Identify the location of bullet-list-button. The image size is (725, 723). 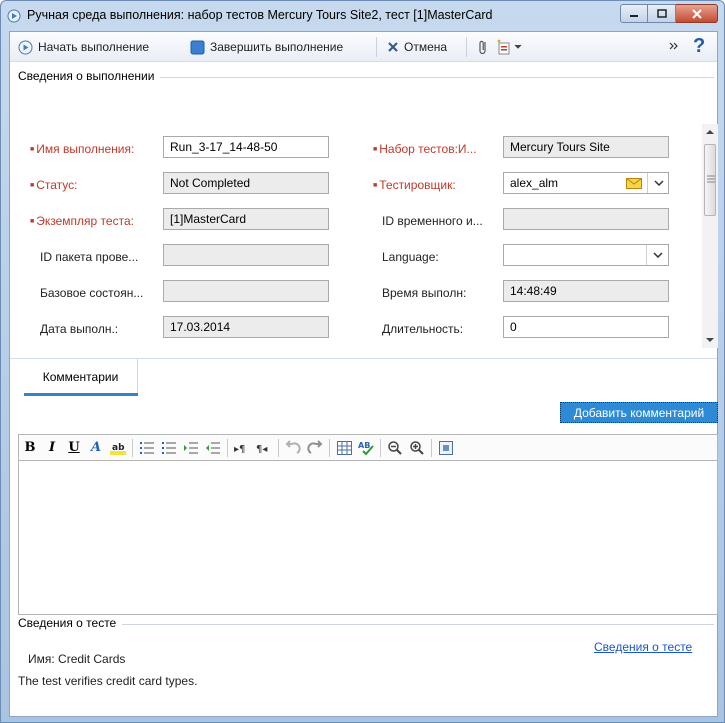
(147, 448).